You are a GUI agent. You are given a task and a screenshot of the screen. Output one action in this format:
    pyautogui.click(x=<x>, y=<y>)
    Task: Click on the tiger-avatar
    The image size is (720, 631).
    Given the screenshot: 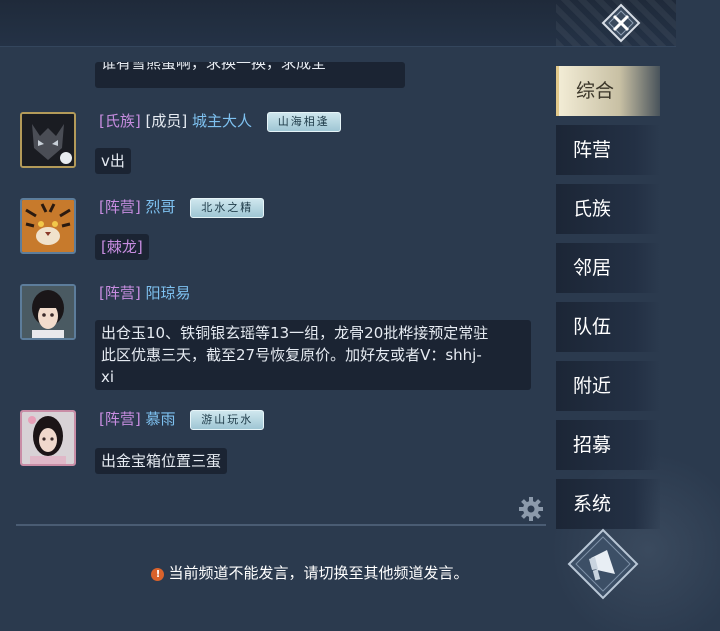 What is the action you would take?
    pyautogui.click(x=48, y=226)
    